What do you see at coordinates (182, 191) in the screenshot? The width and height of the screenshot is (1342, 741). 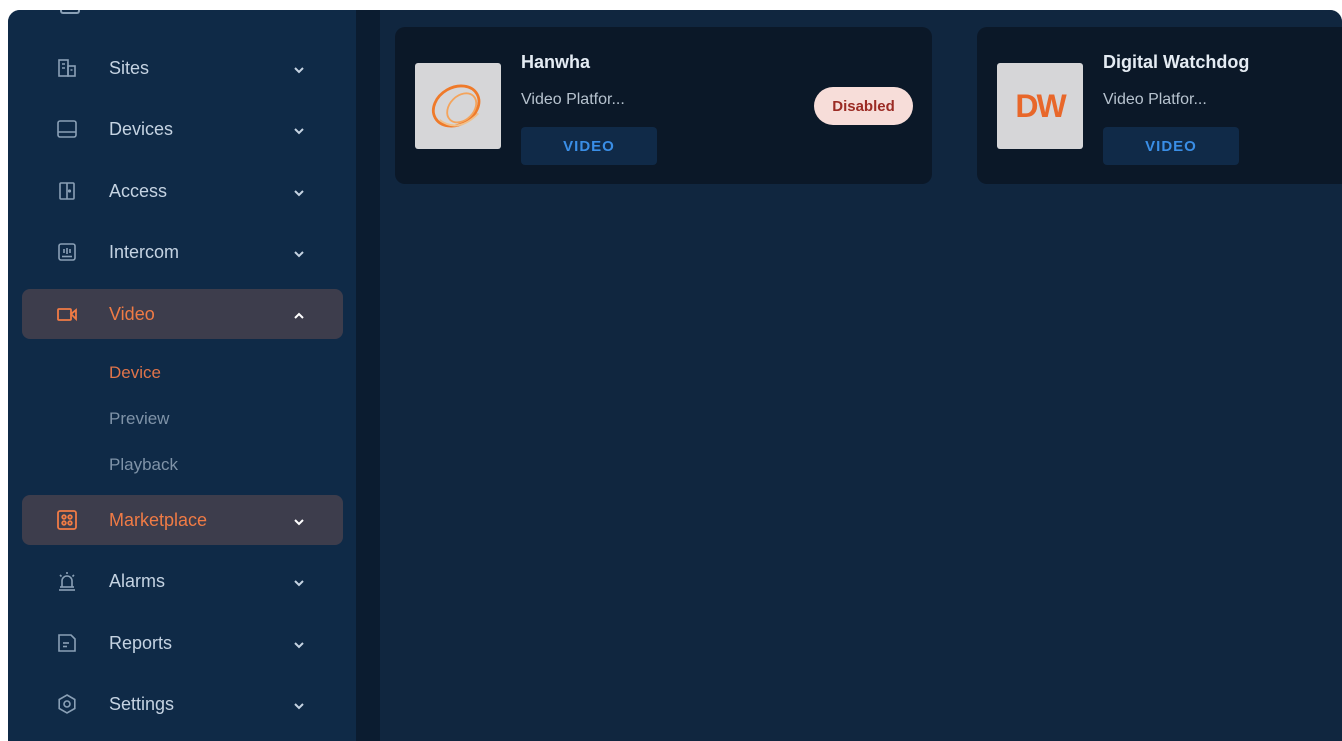 I see `sidebar-item-access: Access` at bounding box center [182, 191].